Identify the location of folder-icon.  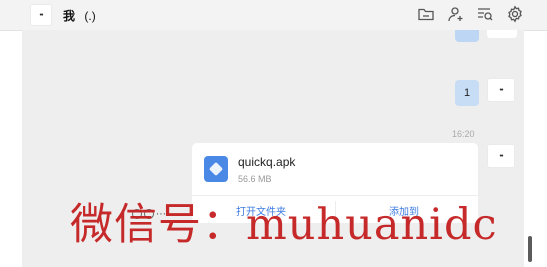
(426, 14).